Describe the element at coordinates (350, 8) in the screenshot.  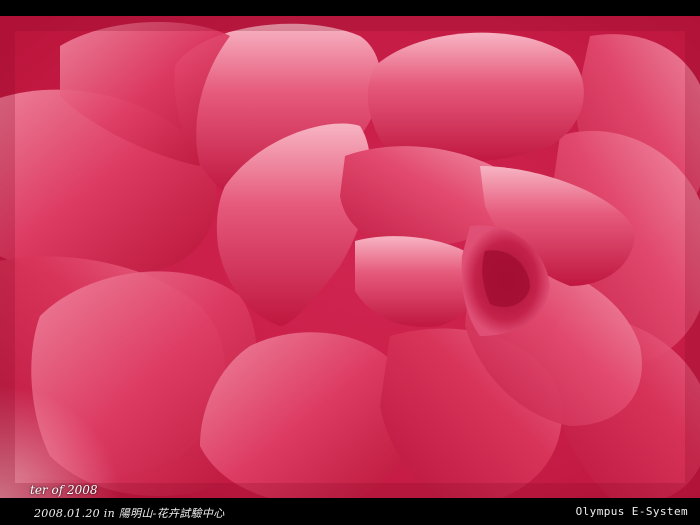
I see `top-frame-border` at that location.